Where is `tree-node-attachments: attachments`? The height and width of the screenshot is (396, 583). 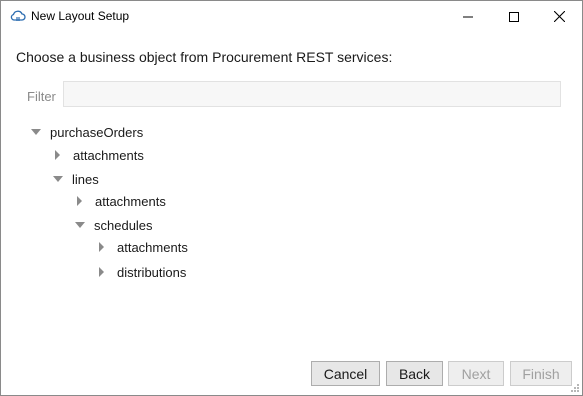 tree-node-attachments: attachments is located at coordinates (98, 155).